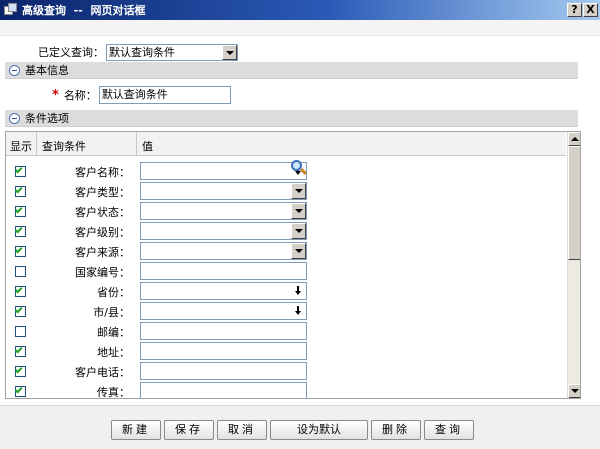 This screenshot has height=449, width=600. I want to click on predefined-query: 已定义查询： 默认查询条件, so click(138, 52).